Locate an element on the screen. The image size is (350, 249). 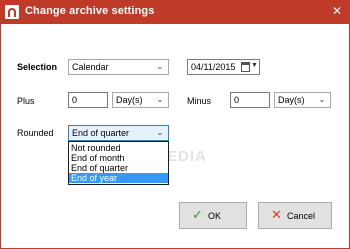
x-icon: ✕ is located at coordinates (276, 214).